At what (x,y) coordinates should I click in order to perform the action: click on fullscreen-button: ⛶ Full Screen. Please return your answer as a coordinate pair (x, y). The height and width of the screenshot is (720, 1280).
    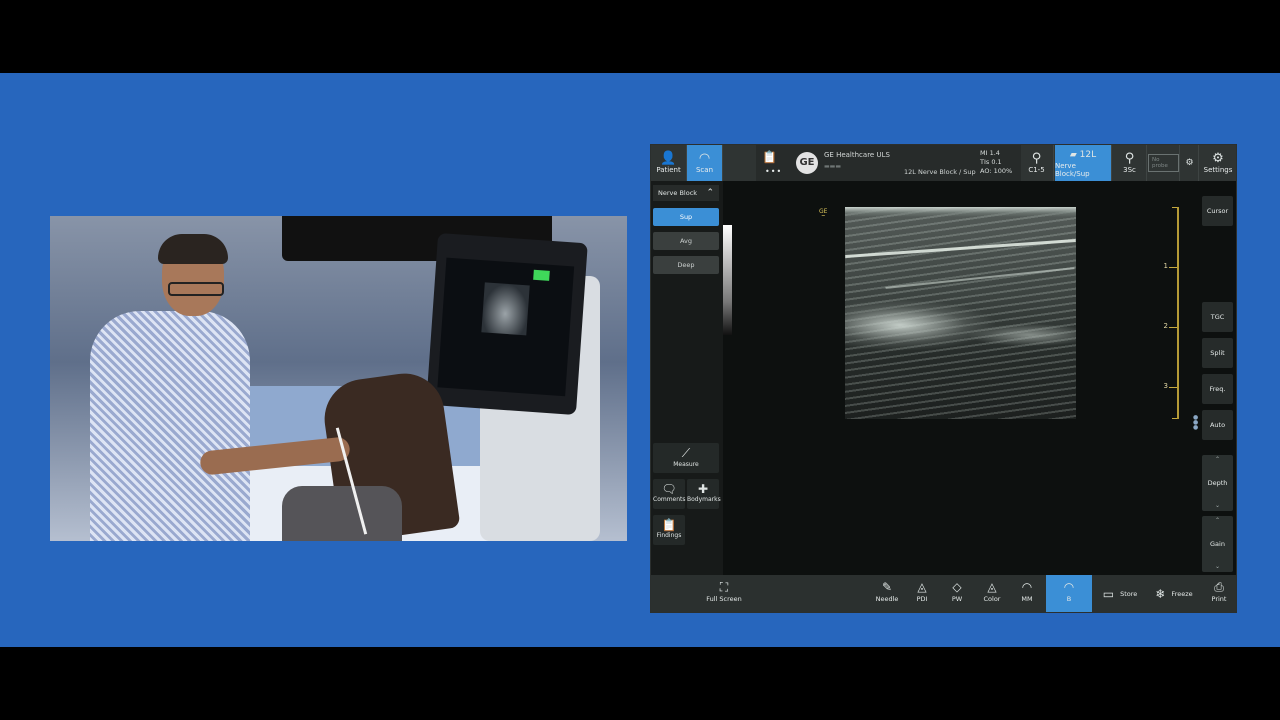
    Looking at the image, I should click on (724, 593).